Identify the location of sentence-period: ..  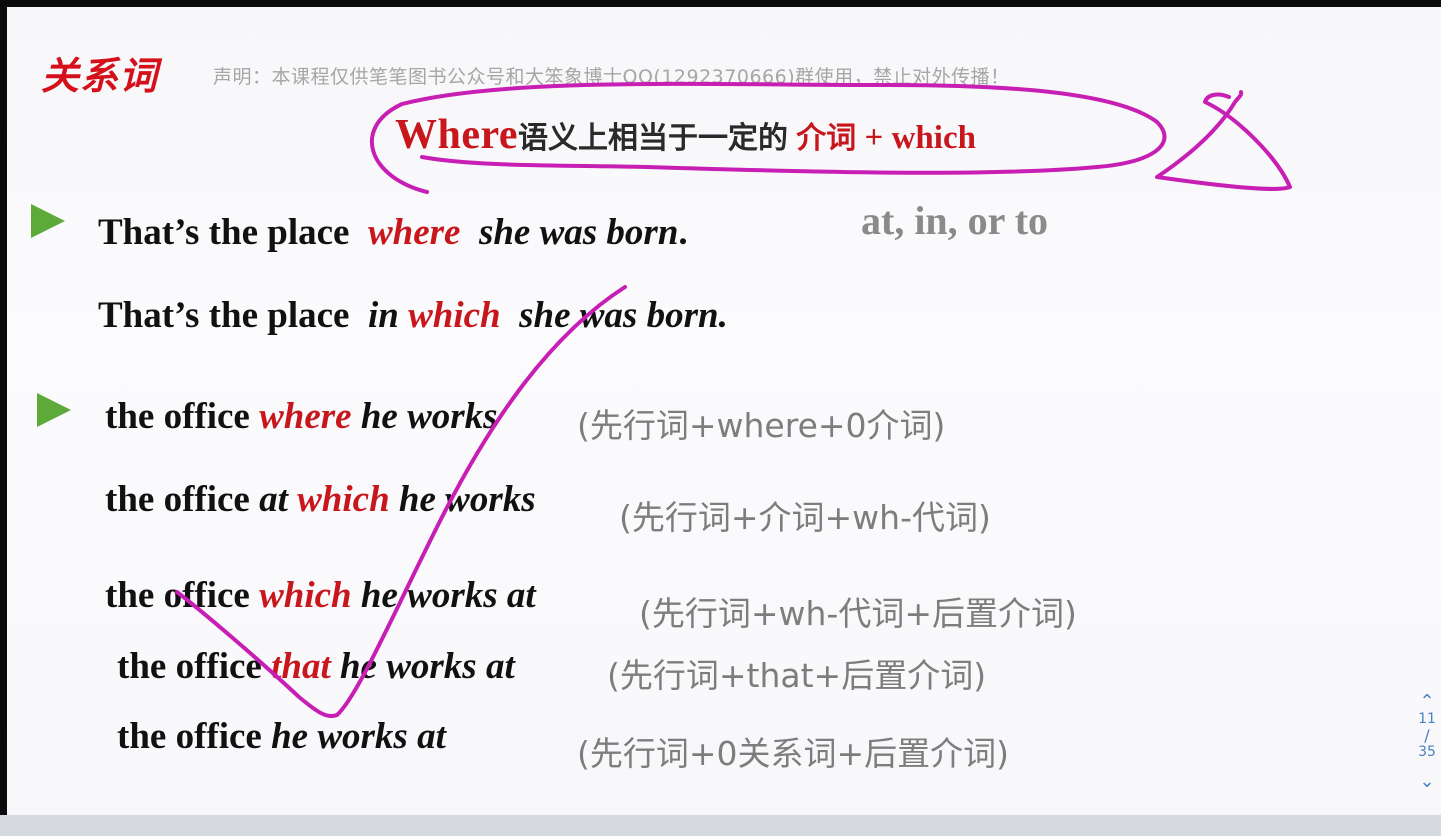
(683, 232).